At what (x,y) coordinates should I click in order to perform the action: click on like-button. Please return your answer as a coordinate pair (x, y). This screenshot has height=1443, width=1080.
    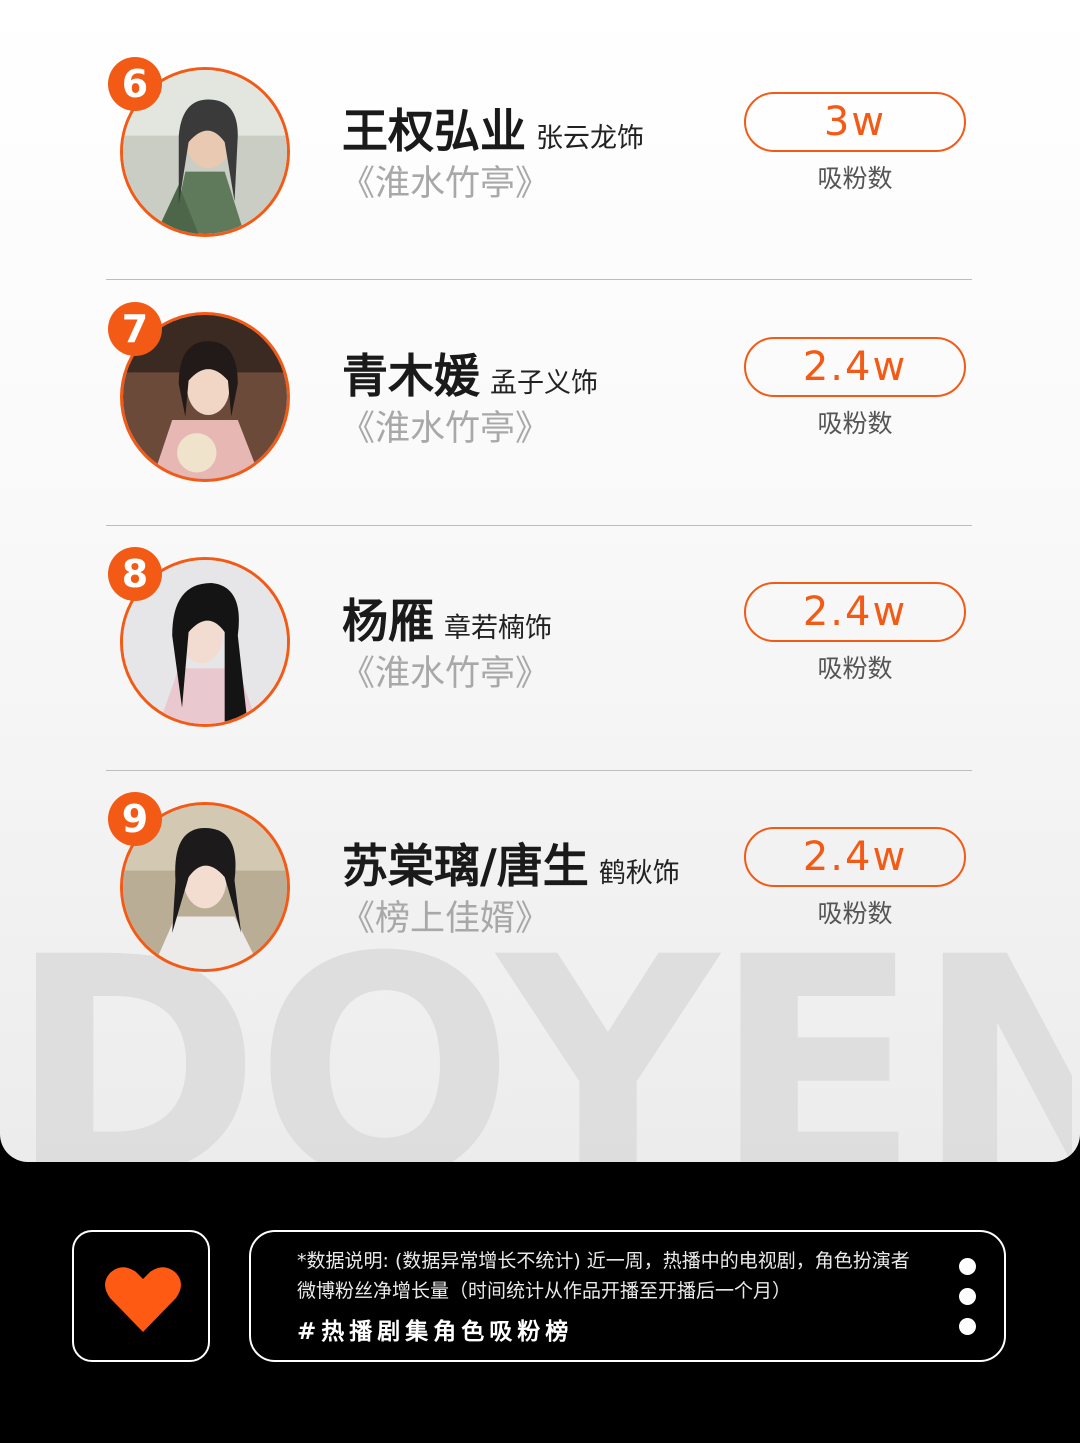
    Looking at the image, I should click on (141, 1296).